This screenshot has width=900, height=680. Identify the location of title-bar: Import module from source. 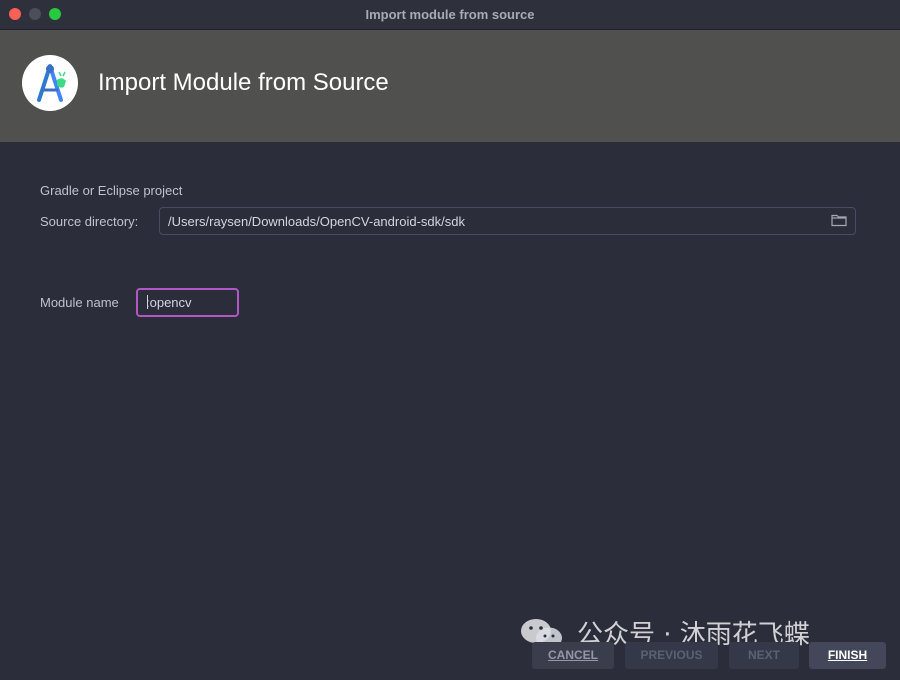
(450, 15).